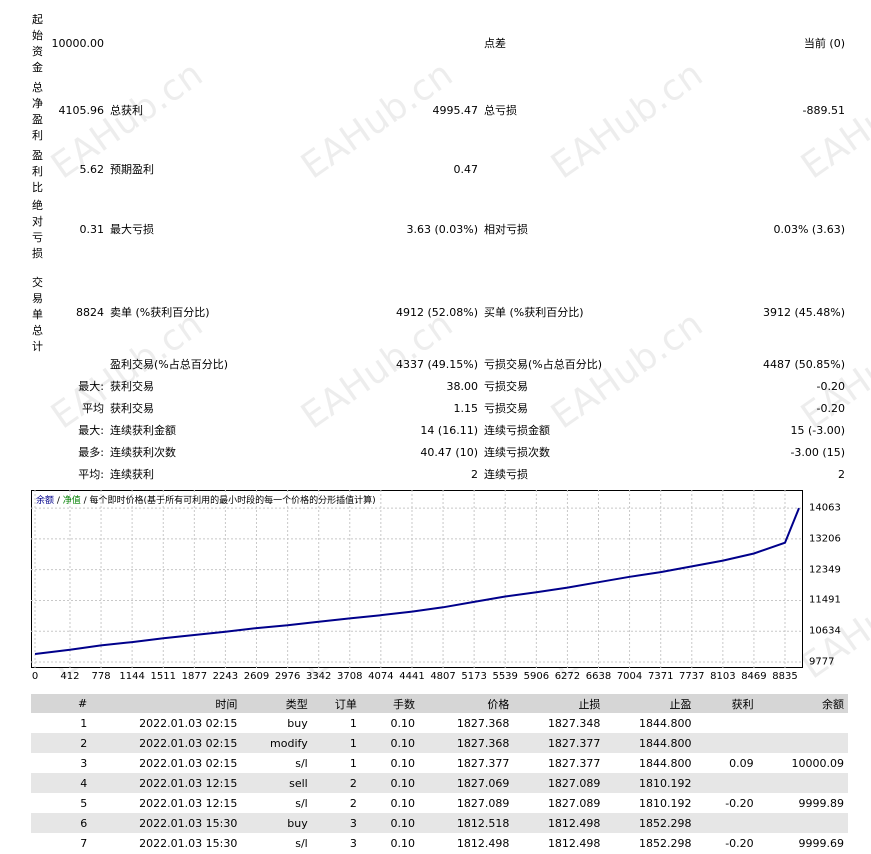  I want to click on max-consec-amount-prefix: 最大:, so click(91, 430).